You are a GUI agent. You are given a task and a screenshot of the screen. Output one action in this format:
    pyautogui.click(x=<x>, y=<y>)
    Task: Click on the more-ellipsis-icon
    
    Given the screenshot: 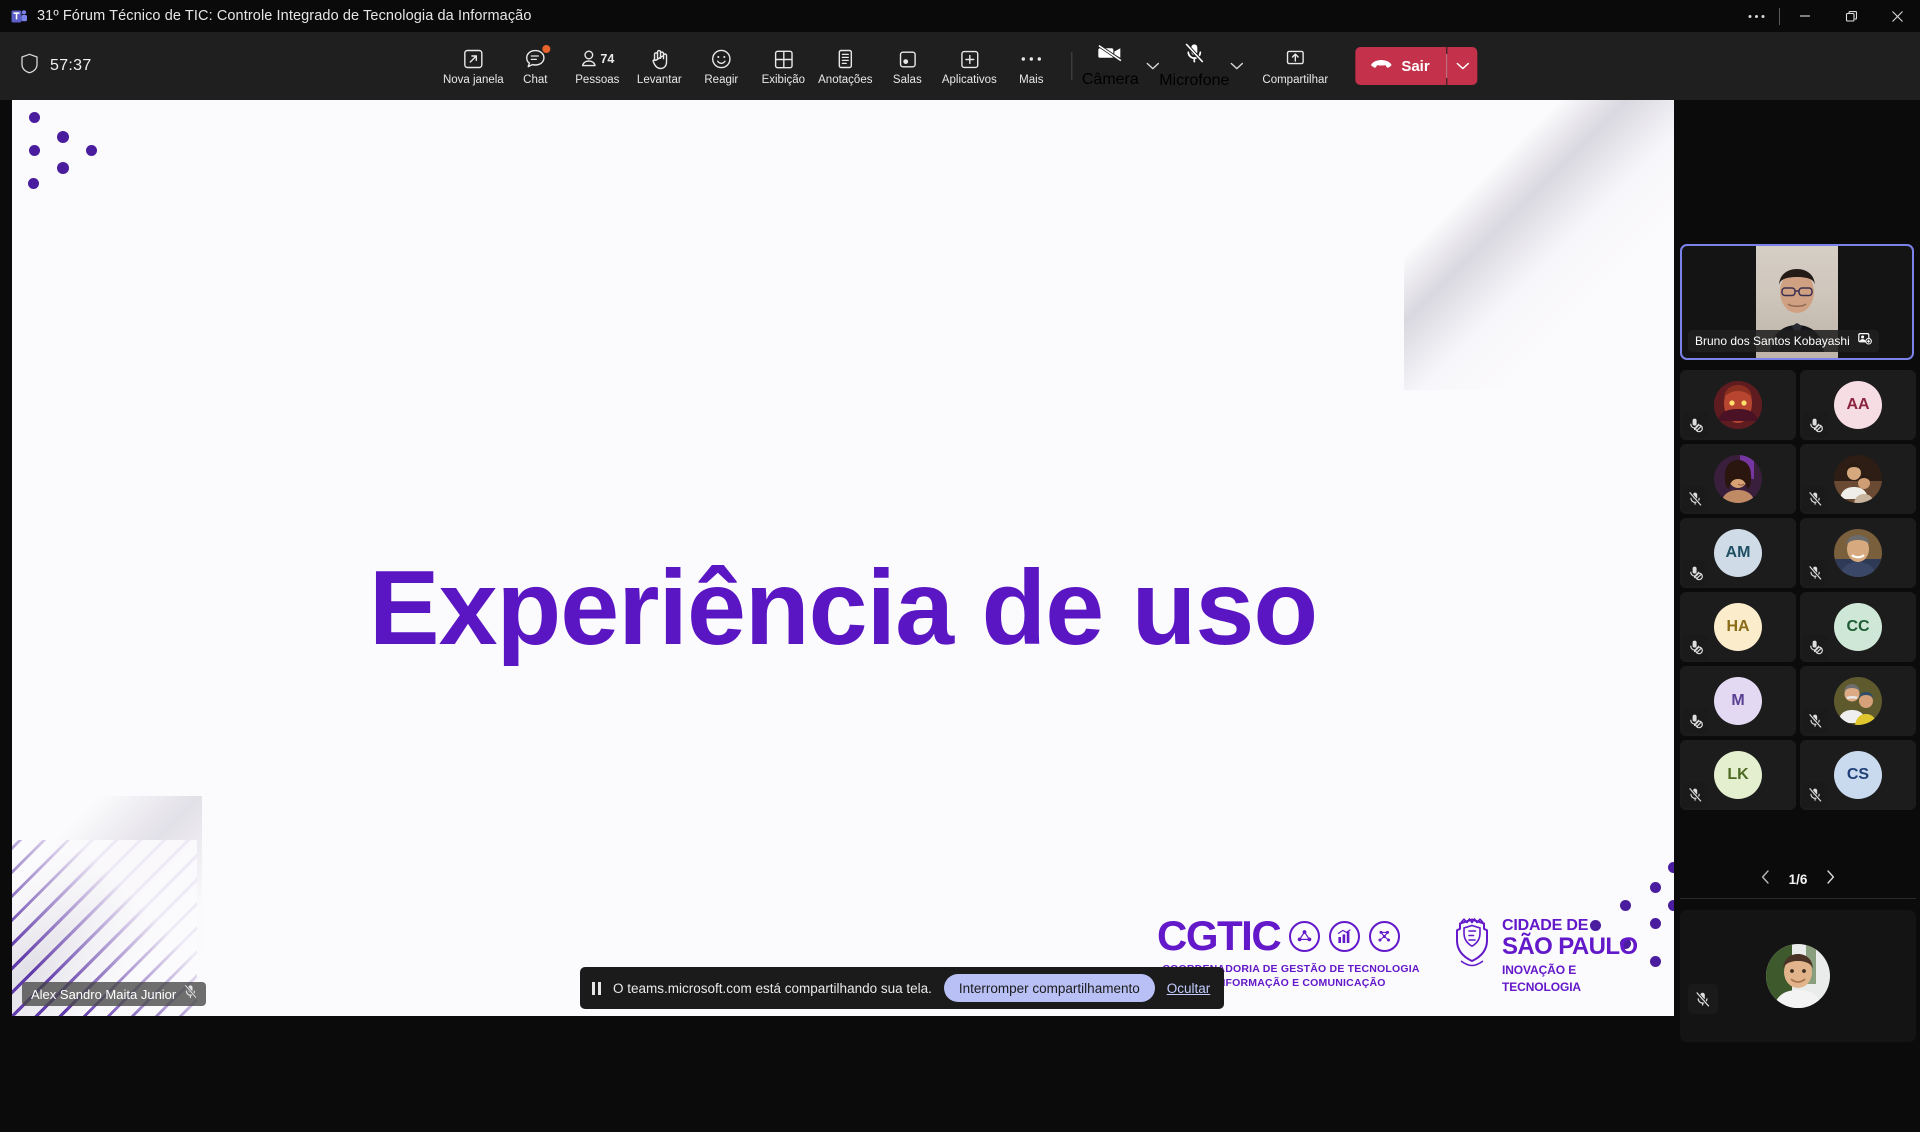 What is the action you would take?
    pyautogui.click(x=1031, y=59)
    